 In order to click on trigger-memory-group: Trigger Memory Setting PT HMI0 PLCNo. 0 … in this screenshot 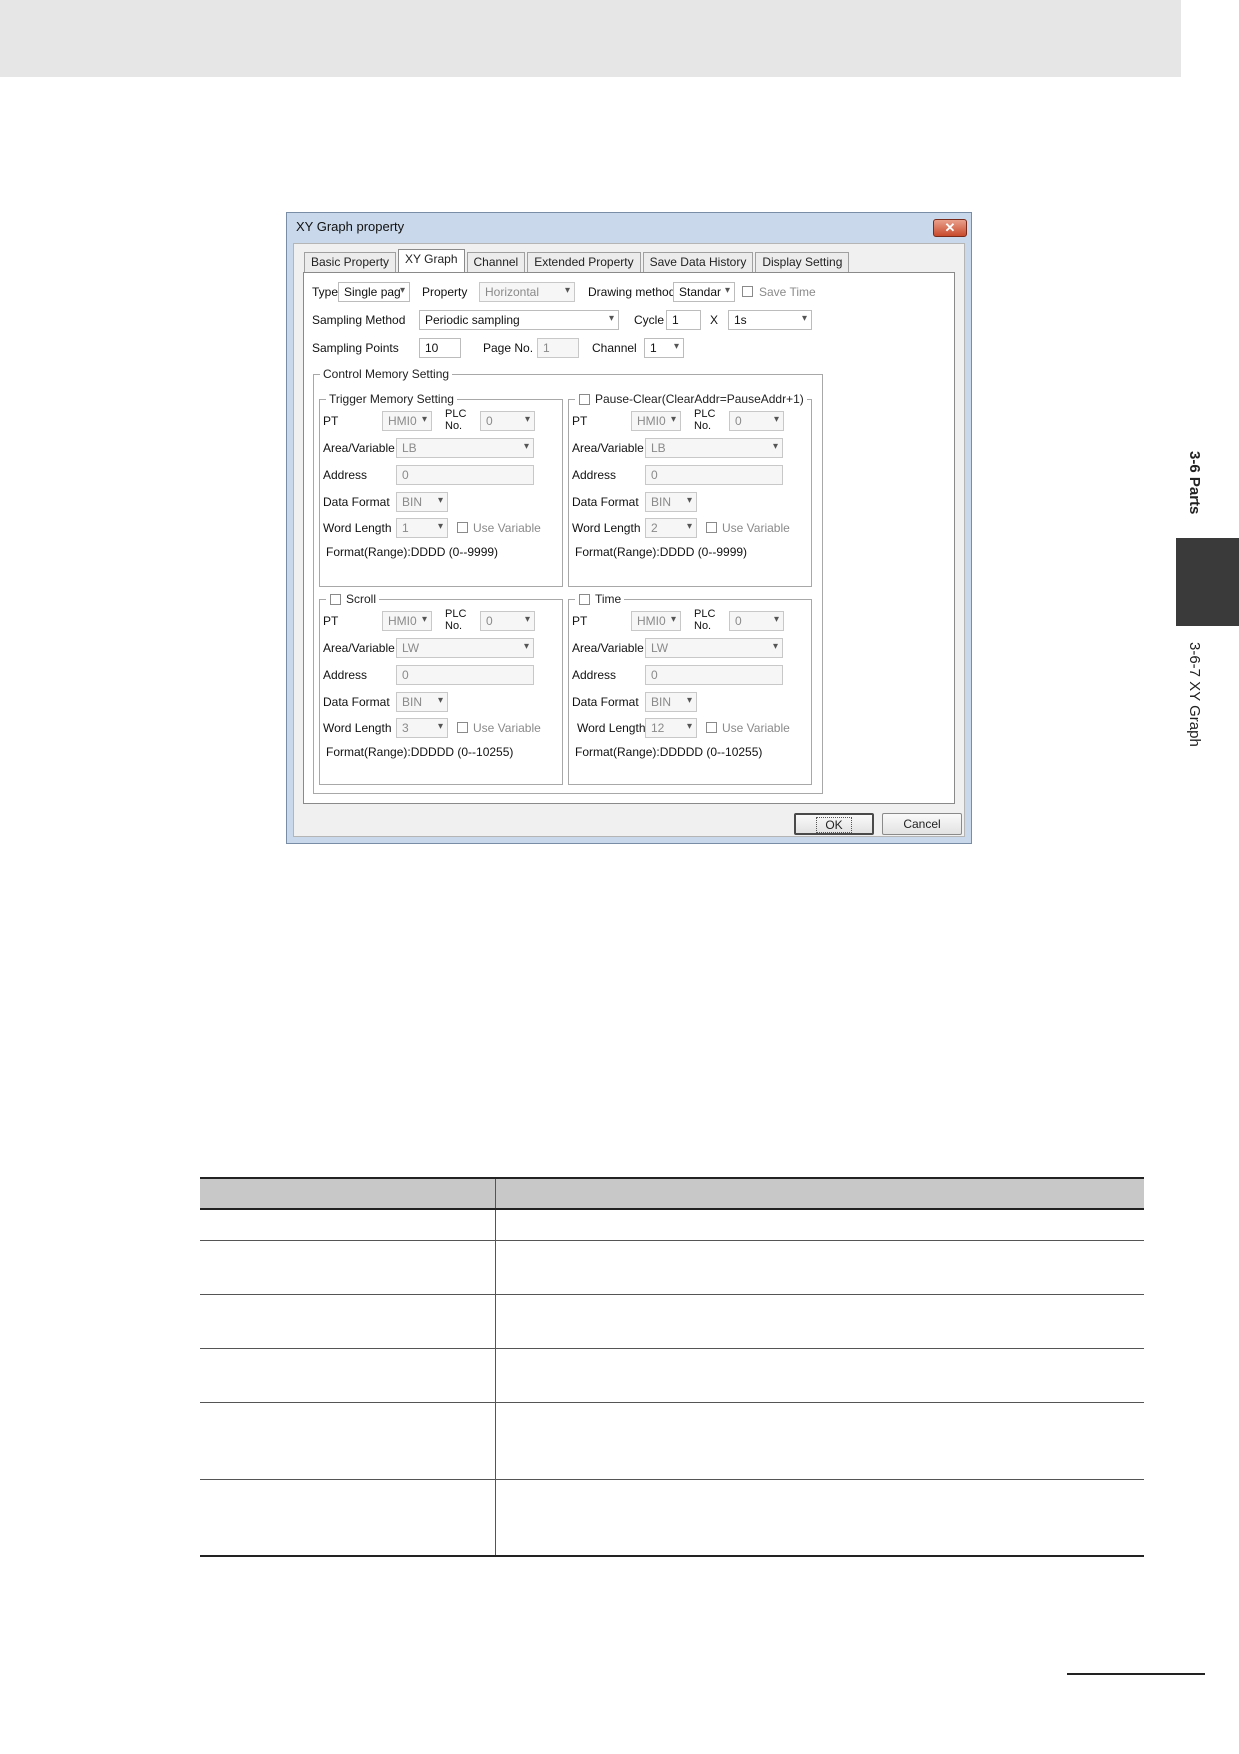, I will do `click(441, 489)`.